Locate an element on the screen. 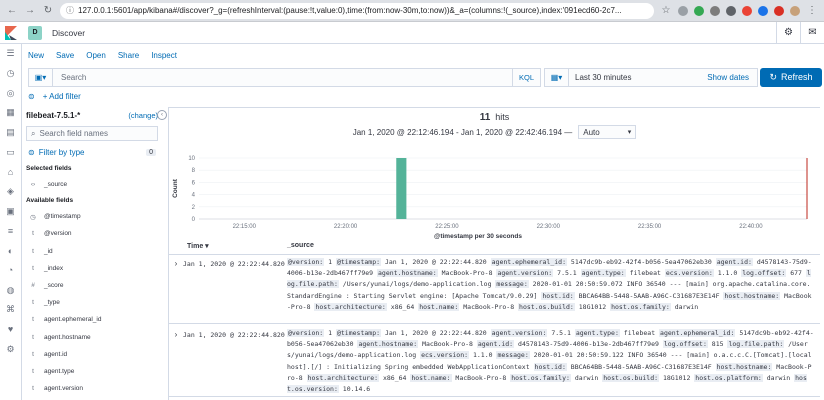 This screenshot has width=824, height=400. field-item-source: ‹› _source is located at coordinates (92, 184).